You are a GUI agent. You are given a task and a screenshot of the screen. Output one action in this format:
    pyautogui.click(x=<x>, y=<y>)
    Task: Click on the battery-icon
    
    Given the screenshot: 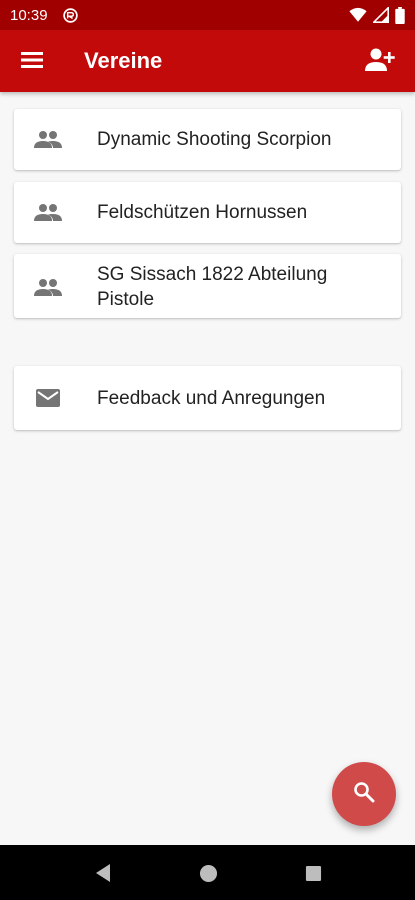 What is the action you would take?
    pyautogui.click(x=400, y=15)
    